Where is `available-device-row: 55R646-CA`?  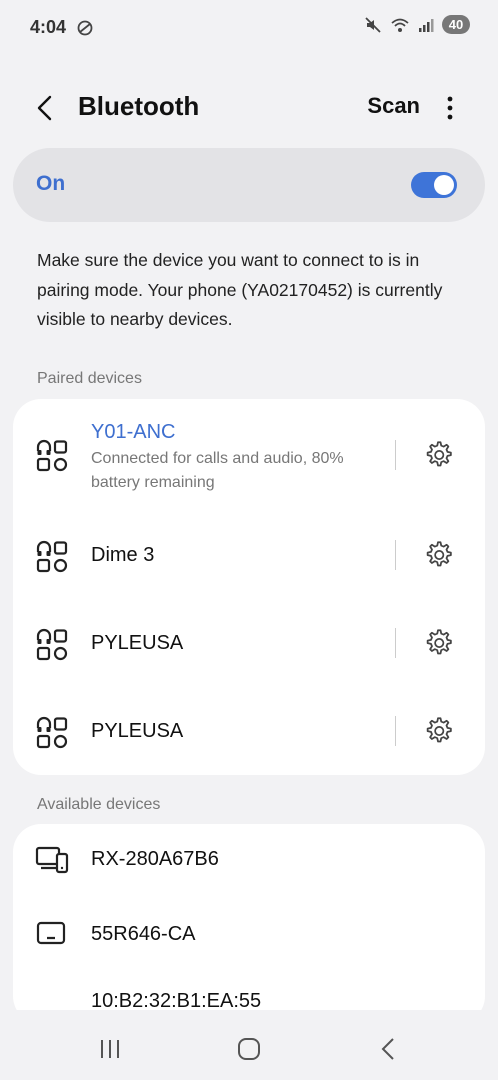
available-device-row: 55R646-CA is located at coordinates (249, 933).